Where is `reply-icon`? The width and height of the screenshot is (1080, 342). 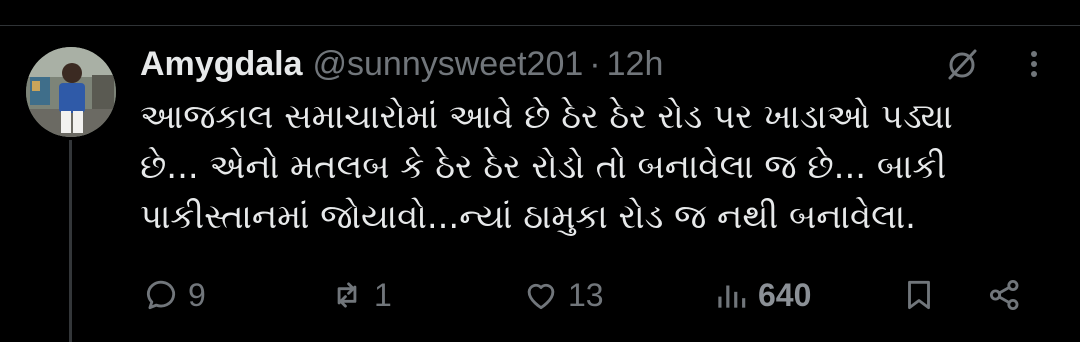 reply-icon is located at coordinates (161, 295).